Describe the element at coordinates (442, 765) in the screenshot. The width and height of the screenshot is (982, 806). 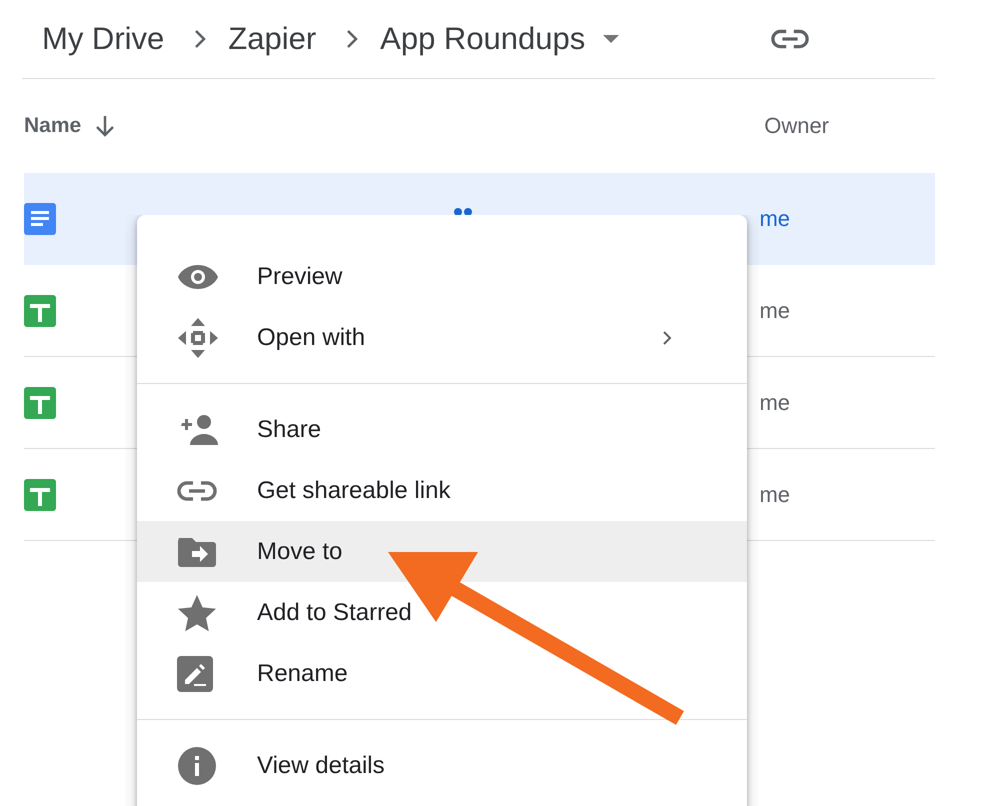
I see `menu-item: View details` at that location.